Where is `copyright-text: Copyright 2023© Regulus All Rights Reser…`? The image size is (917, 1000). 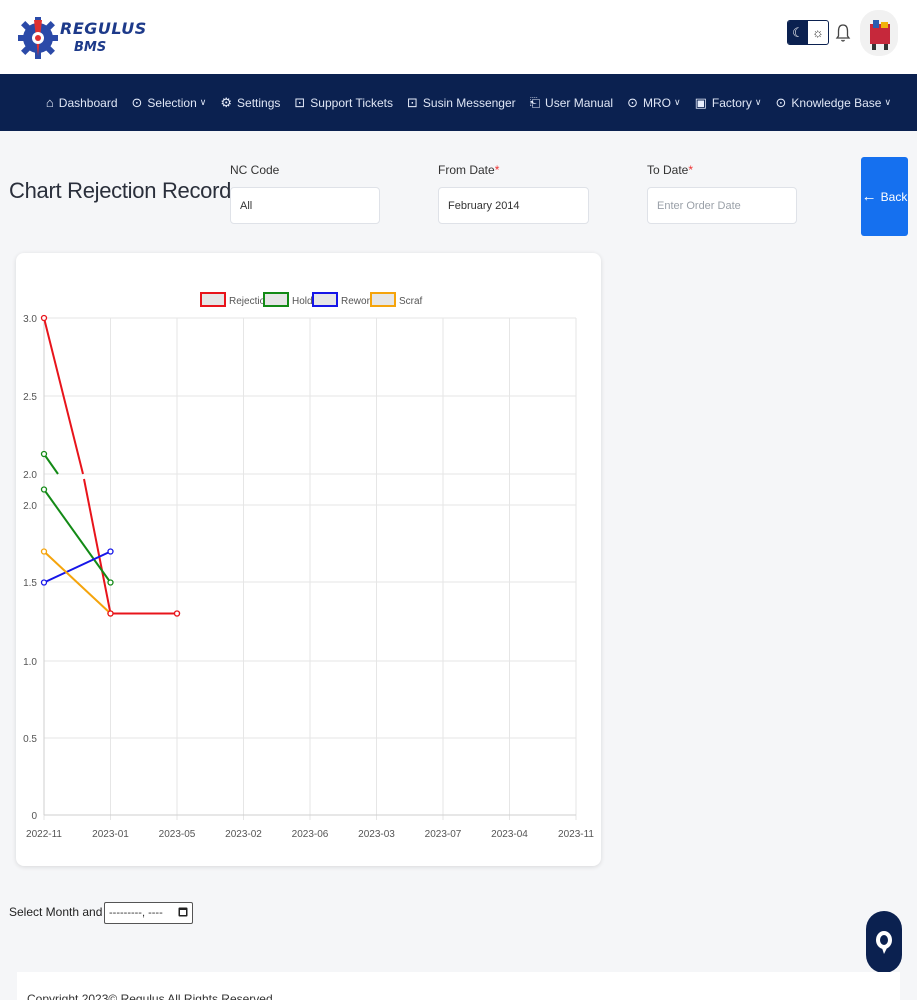 copyright-text: Copyright 2023© Regulus All Rights Reser… is located at coordinates (150, 996).